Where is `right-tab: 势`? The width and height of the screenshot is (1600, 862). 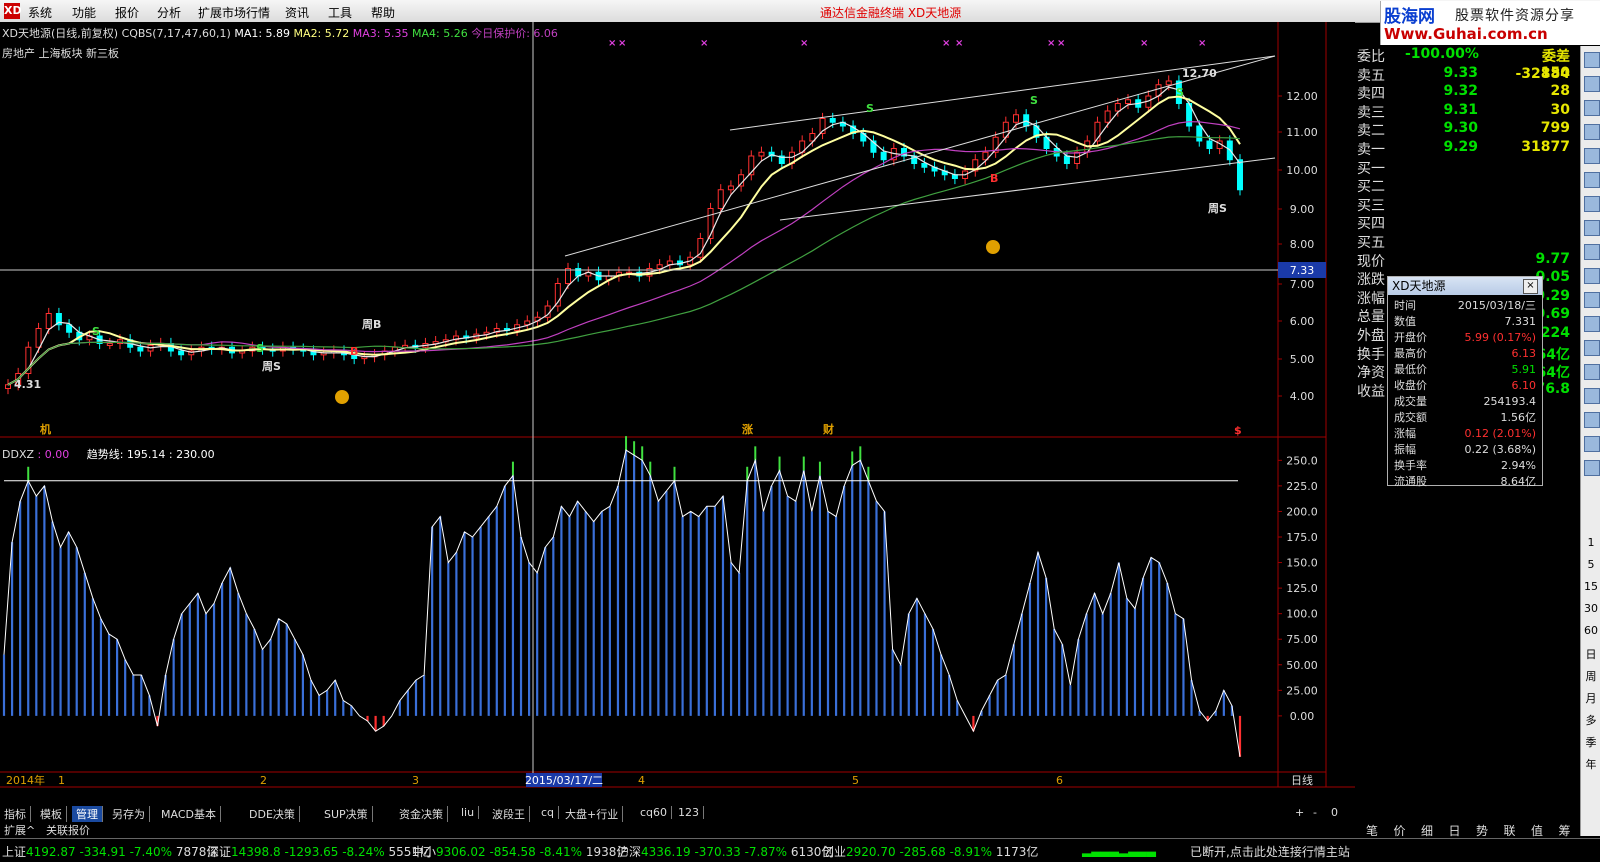 right-tab: 势 is located at coordinates (1482, 830).